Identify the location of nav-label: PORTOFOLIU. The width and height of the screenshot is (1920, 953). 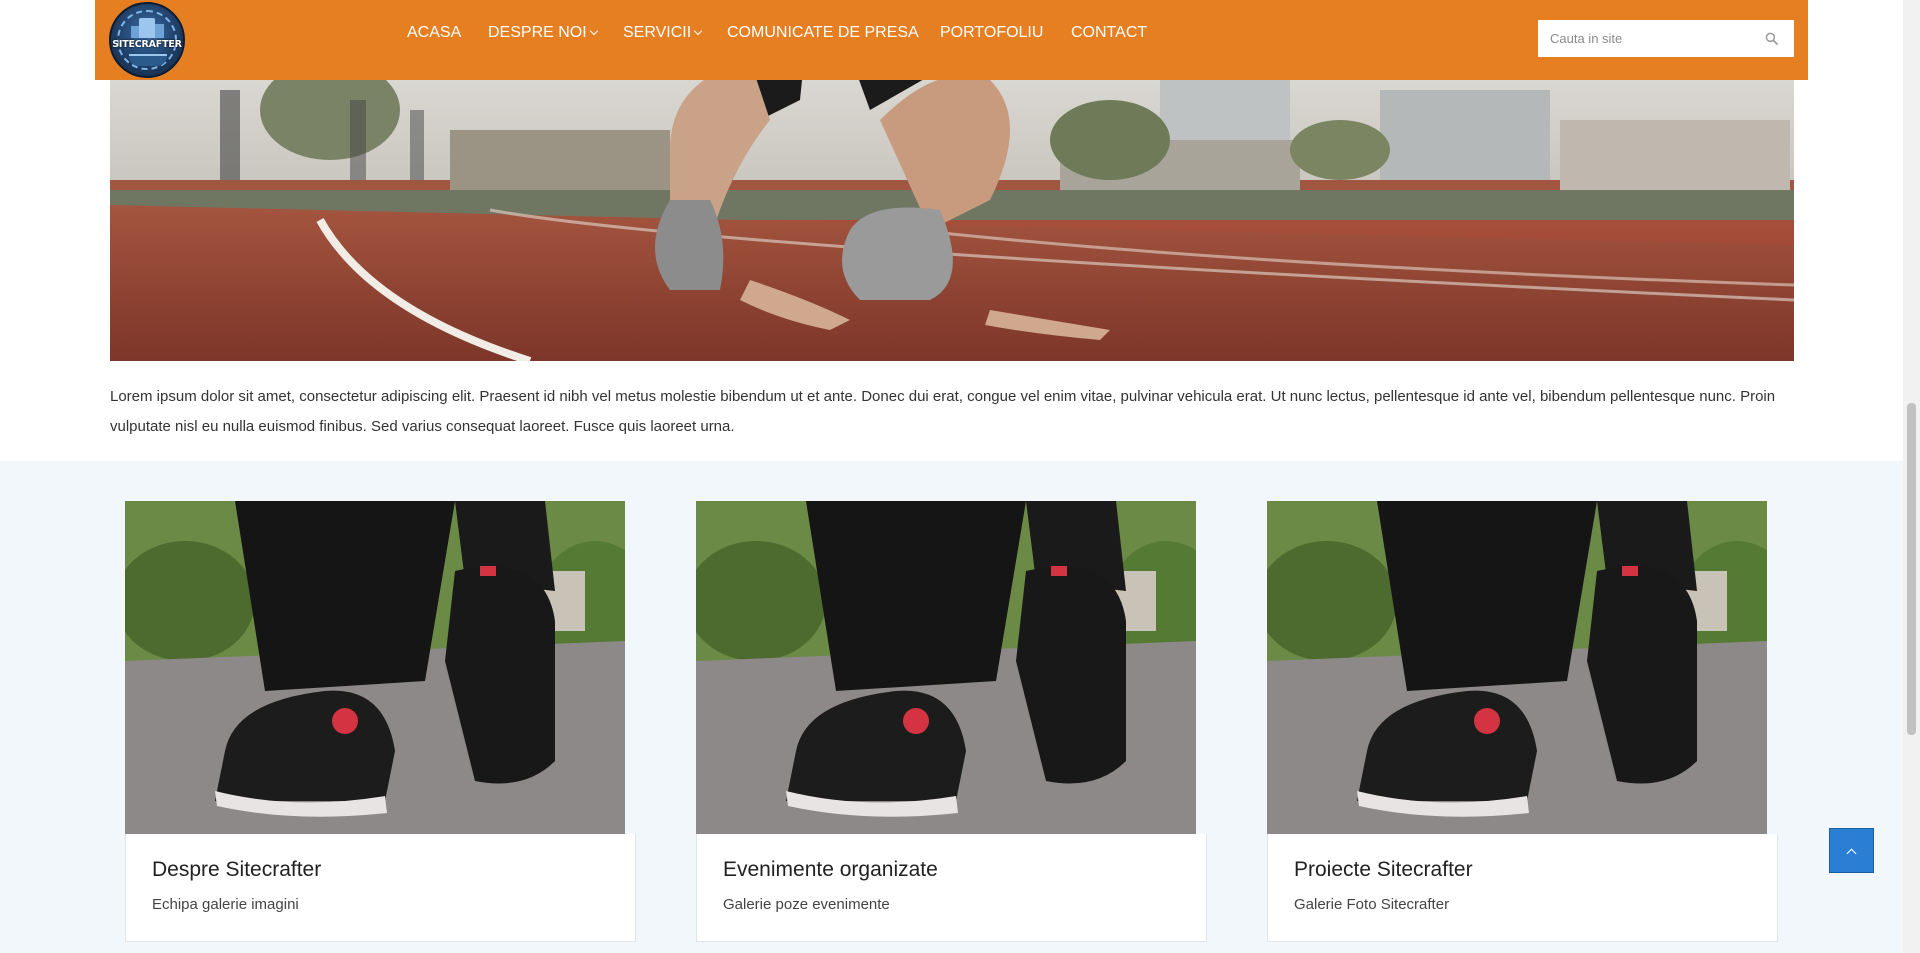
(992, 32).